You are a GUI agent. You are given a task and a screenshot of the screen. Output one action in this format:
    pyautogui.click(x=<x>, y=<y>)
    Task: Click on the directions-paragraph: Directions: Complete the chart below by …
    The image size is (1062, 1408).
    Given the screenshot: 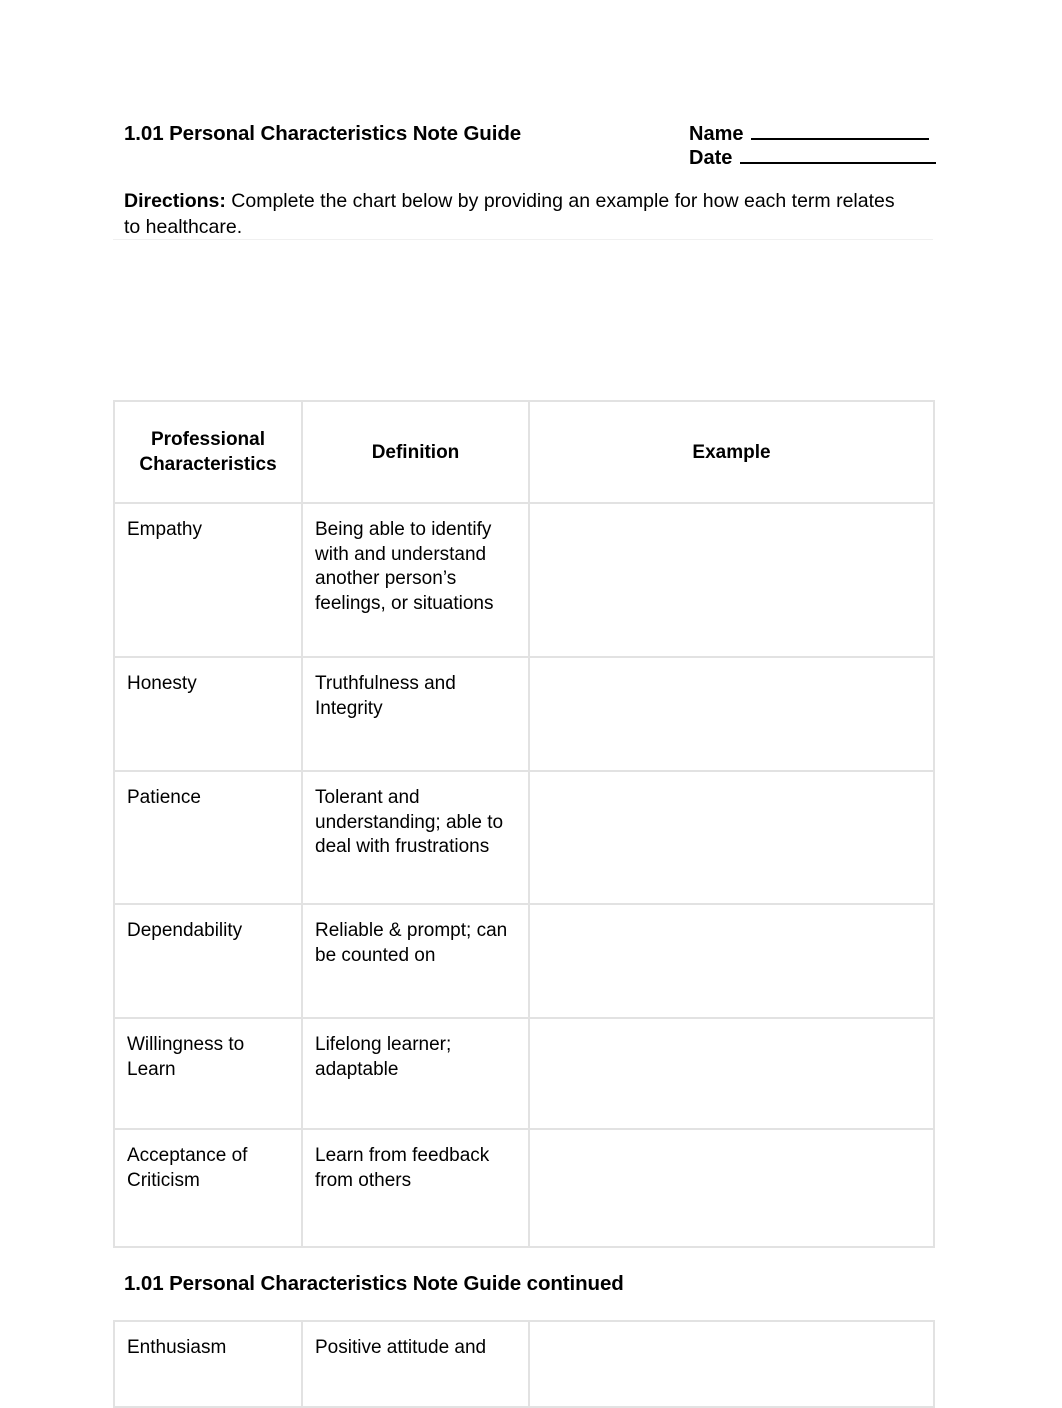 What is the action you would take?
    pyautogui.click(x=519, y=214)
    